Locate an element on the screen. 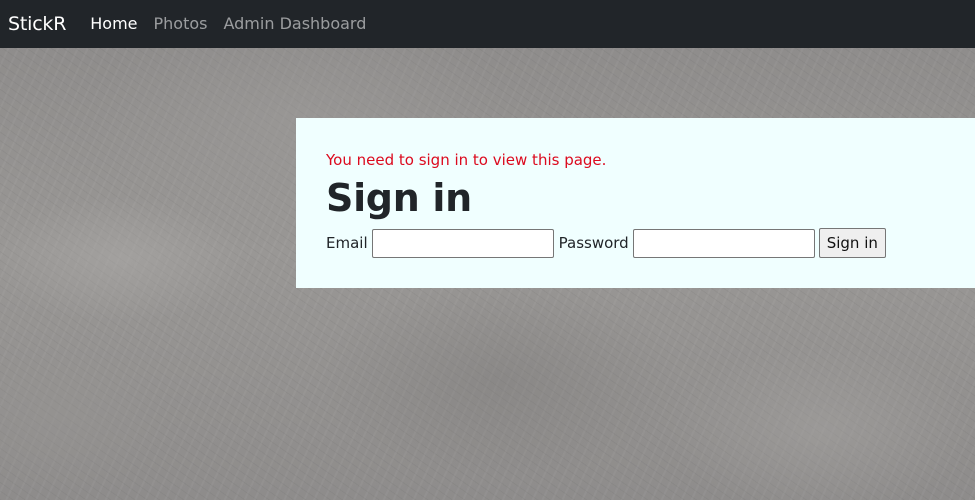 This screenshot has width=975, height=500. brand-link: StickR is located at coordinates (37, 24).